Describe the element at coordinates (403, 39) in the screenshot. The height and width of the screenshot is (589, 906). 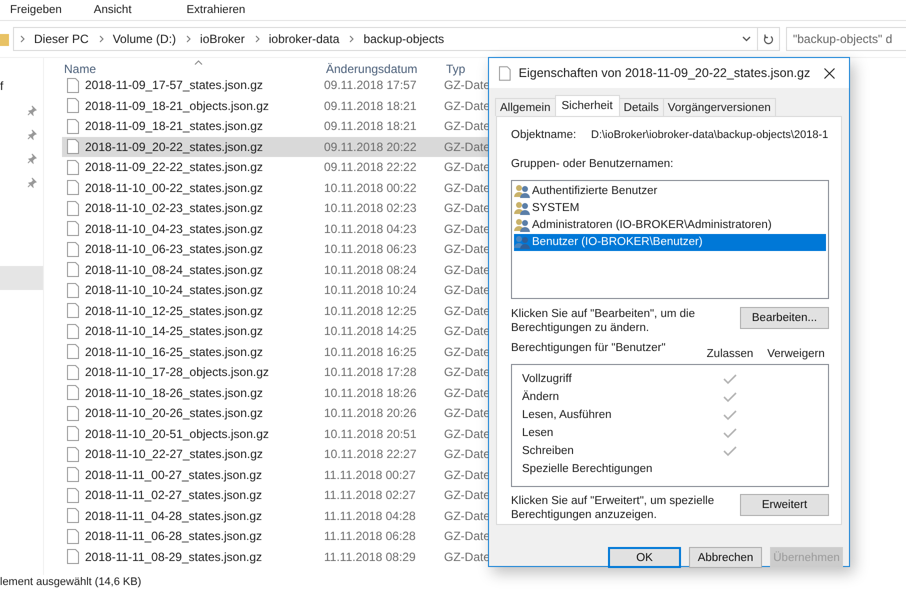
I see `breadcrumb-item: backup-objects` at that location.